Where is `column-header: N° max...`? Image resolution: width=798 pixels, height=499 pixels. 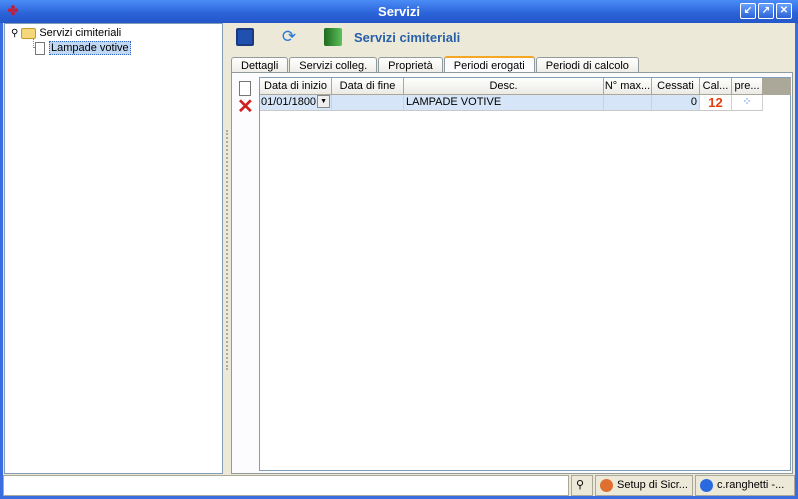 column-header: N° max... is located at coordinates (628, 86).